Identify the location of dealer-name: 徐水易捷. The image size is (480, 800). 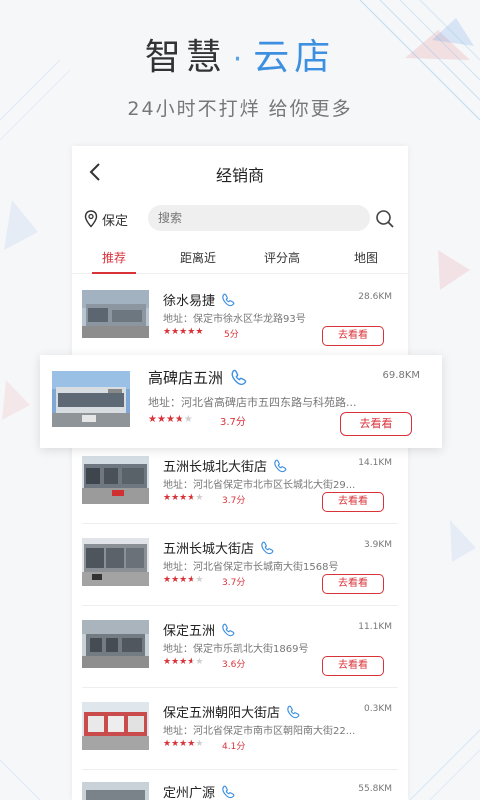
(199, 299).